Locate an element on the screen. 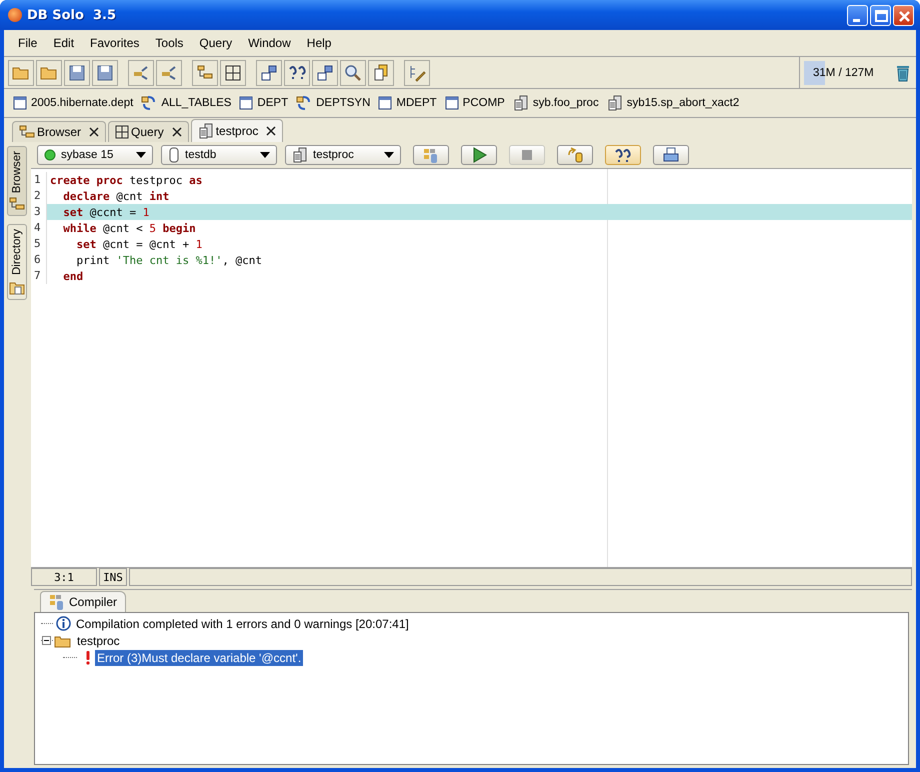 The image size is (920, 772). dropdown: testdb is located at coordinates (219, 155).